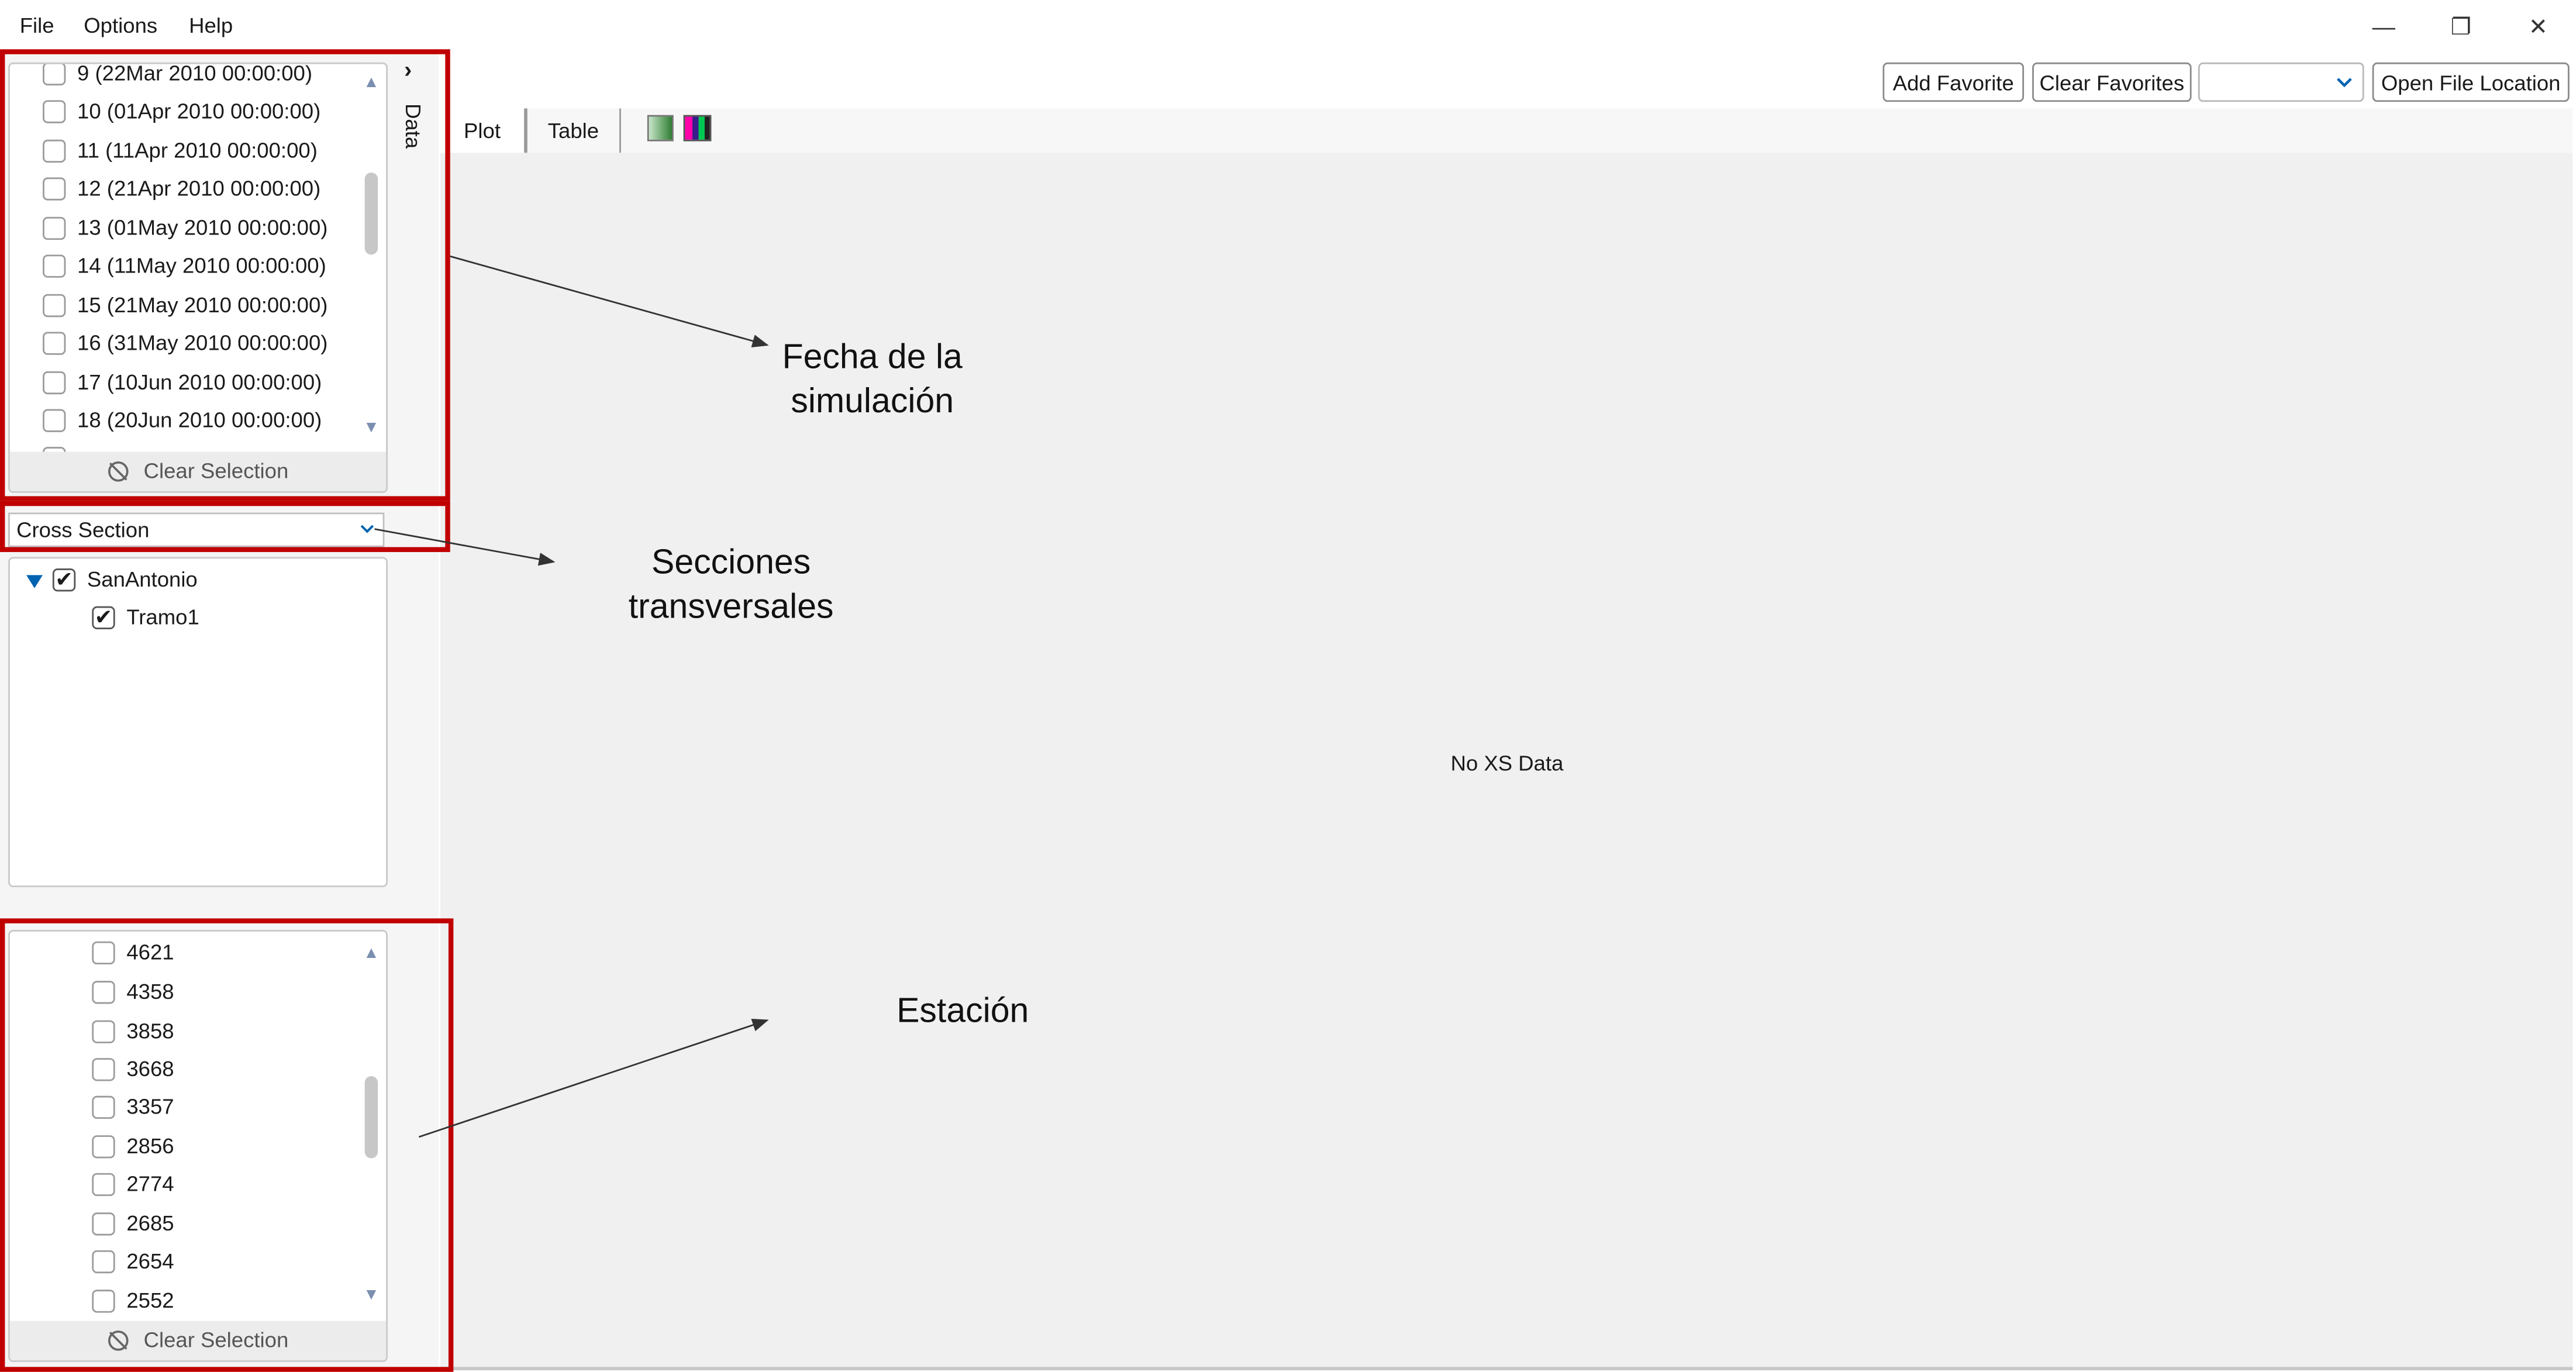 Image resolution: width=2576 pixels, height=1372 pixels. What do you see at coordinates (610, 301) in the screenshot?
I see `arrow-fecha` at bounding box center [610, 301].